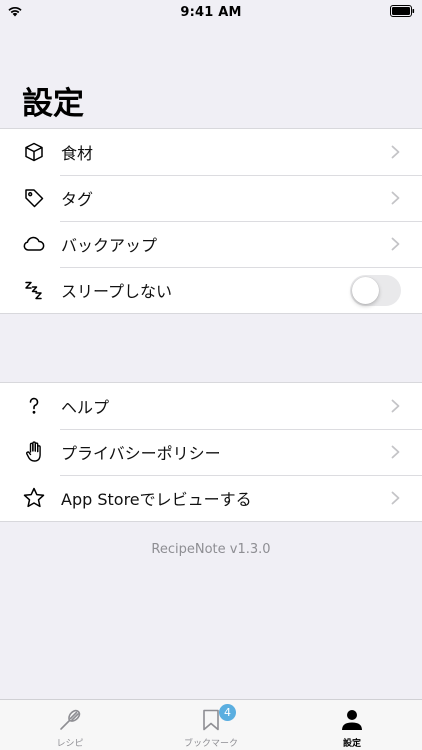 The width and height of the screenshot is (422, 750). What do you see at coordinates (141, 453) in the screenshot?
I see `privacy-policy-label: プライバシーポリシー` at bounding box center [141, 453].